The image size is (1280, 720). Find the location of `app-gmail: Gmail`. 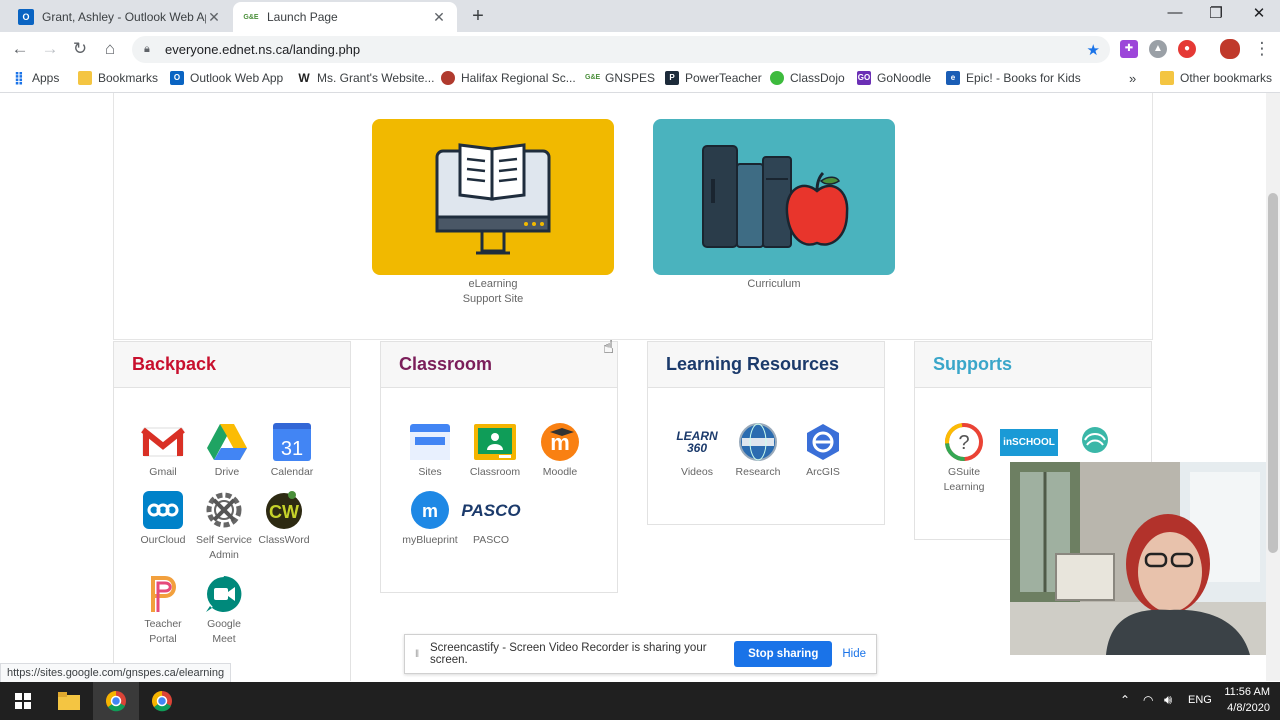

app-gmail: Gmail is located at coordinates (163, 451).